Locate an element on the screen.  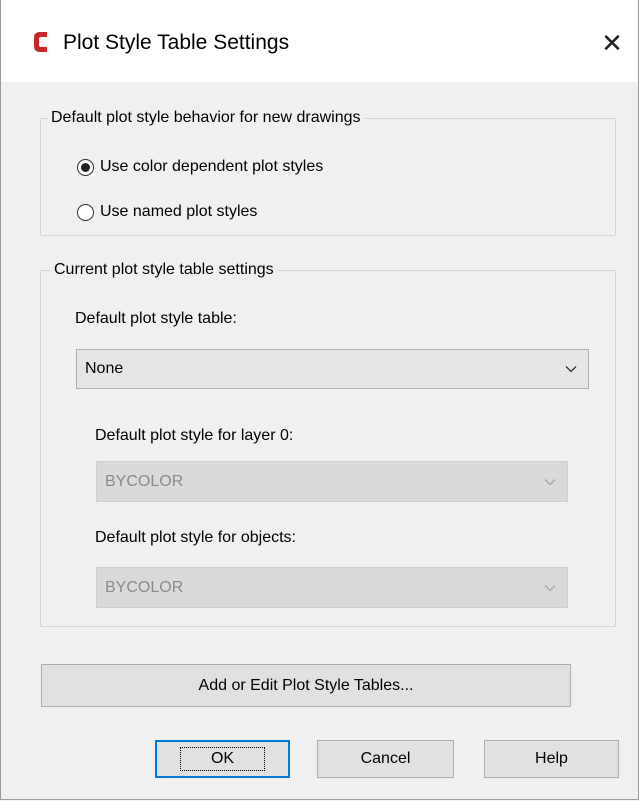
close-button: ✕ is located at coordinates (612, 43).